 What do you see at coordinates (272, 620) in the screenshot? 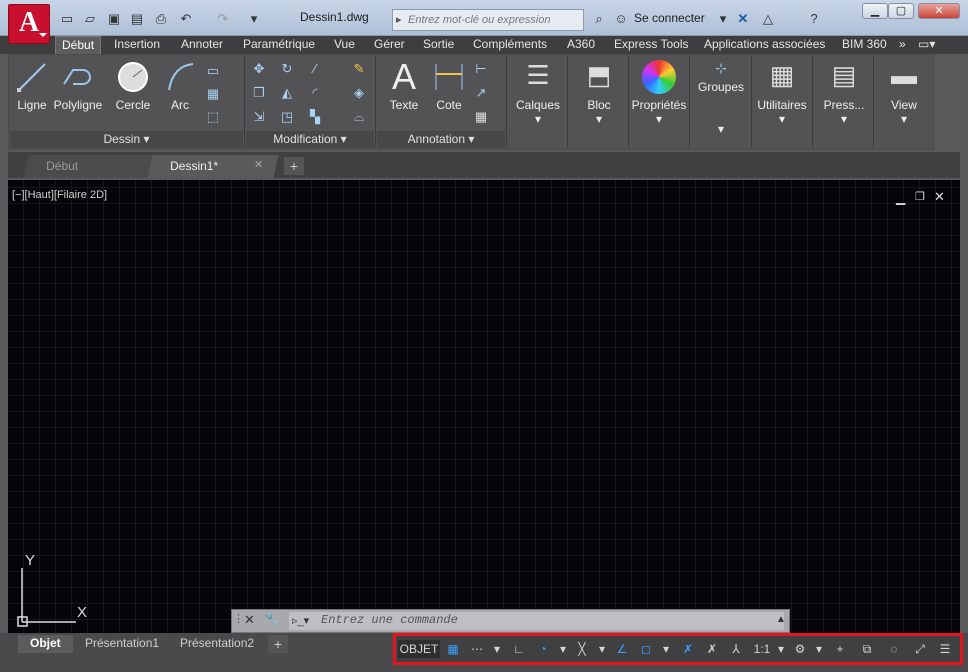
I see `command-customize-icon: 🔧` at bounding box center [272, 620].